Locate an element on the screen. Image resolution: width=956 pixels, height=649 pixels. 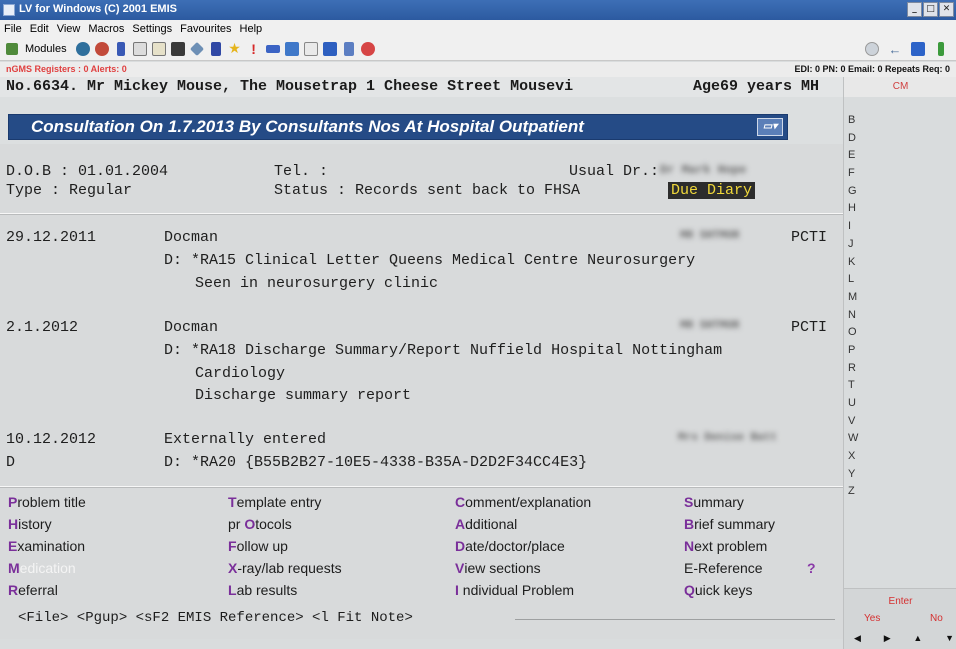
alpha-K: K is located at coordinates (861, 263).